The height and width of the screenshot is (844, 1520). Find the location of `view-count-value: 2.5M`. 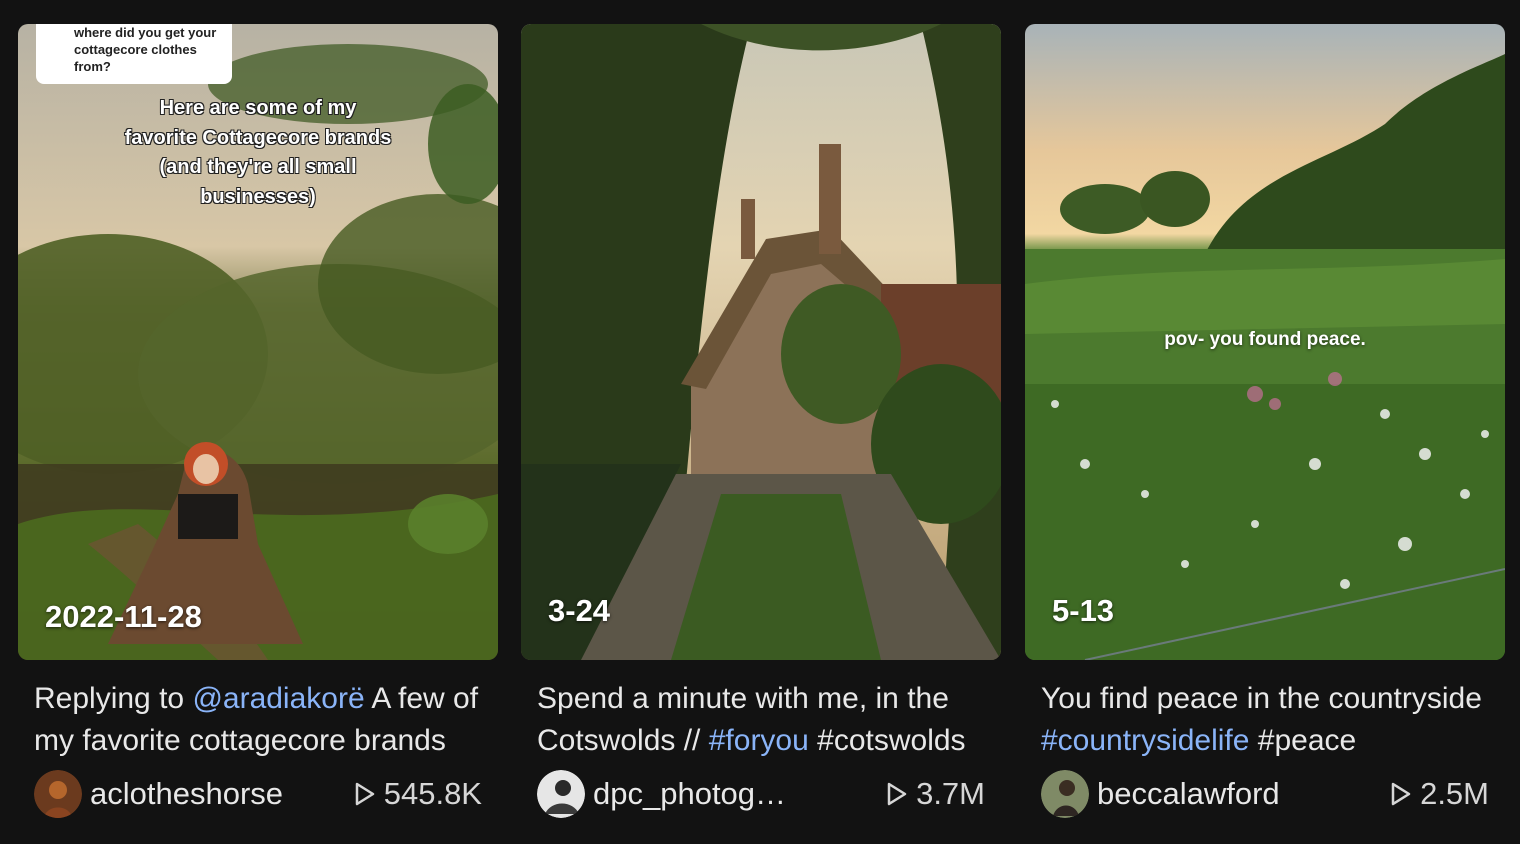

view-count-value: 2.5M is located at coordinates (1454, 793).